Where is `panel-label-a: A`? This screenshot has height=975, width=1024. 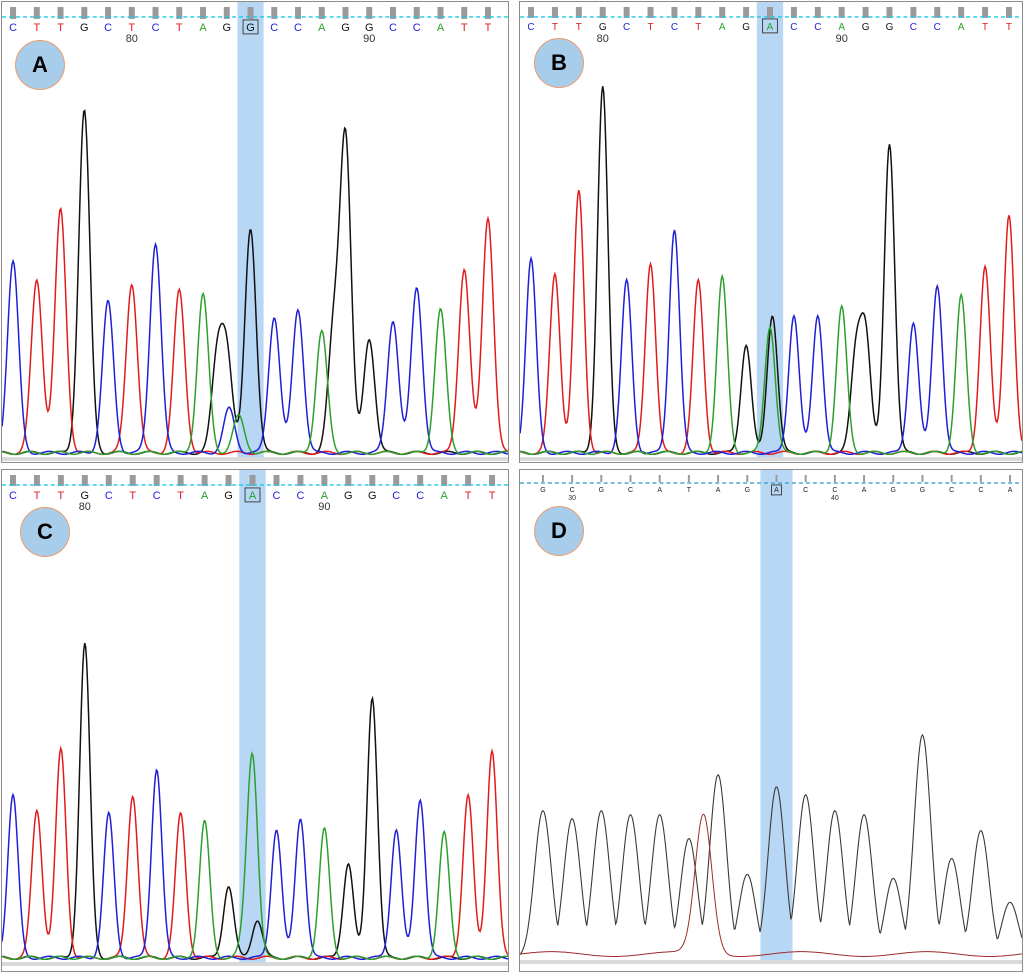
panel-label-a: A is located at coordinates (40, 65).